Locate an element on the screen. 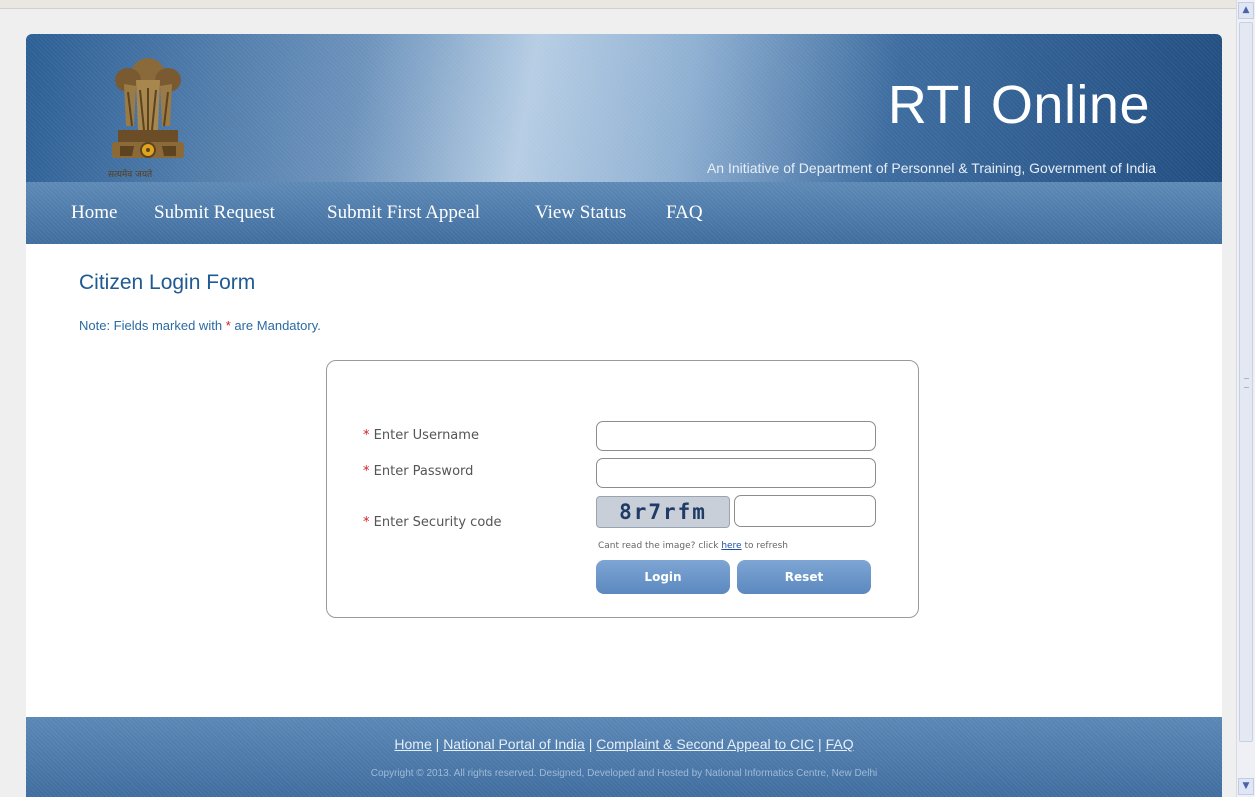  footer-link-complaint-appeal: Complaint & Second Appeal to CIC is located at coordinates (705, 744).